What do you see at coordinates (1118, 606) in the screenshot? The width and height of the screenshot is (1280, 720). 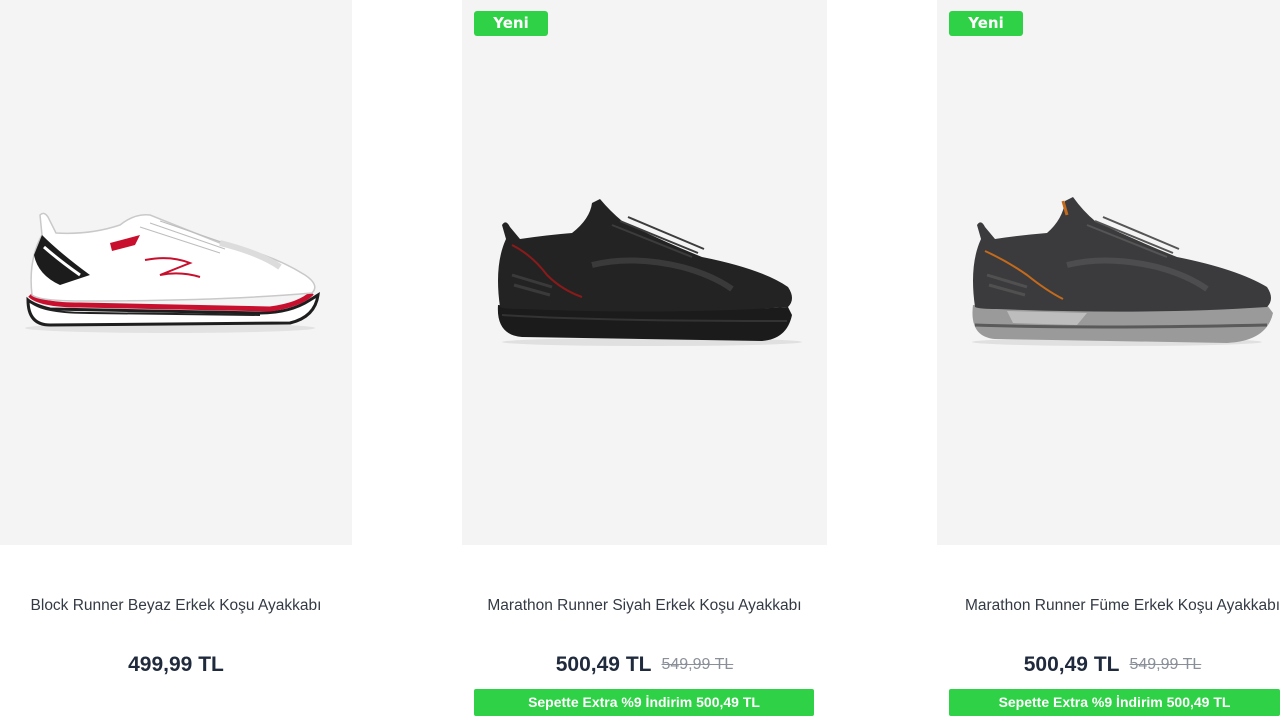 I see `product-title: Marathon Runner Füme Erkek Koşu Ayakkabı` at bounding box center [1118, 606].